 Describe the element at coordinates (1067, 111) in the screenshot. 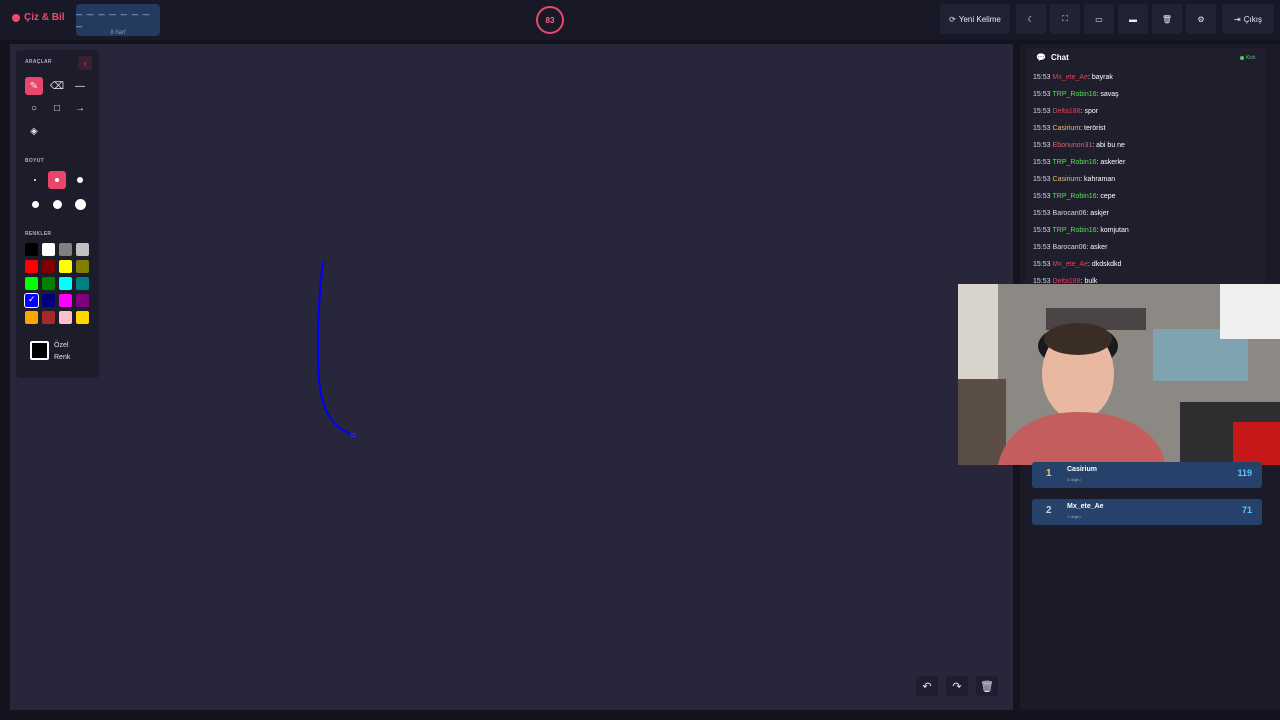

I see `message-user: Delta188` at that location.